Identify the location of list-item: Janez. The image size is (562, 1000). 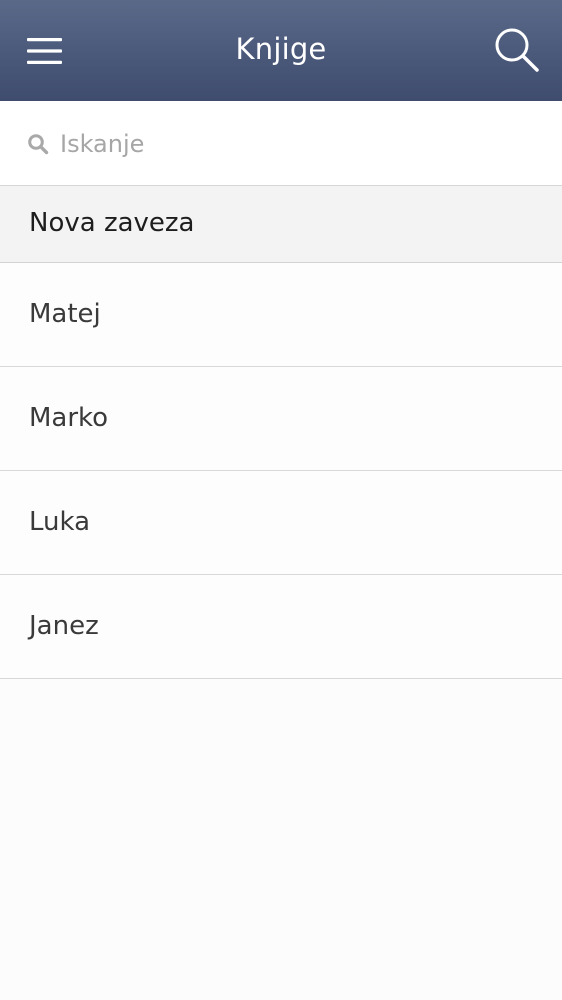
(281, 627).